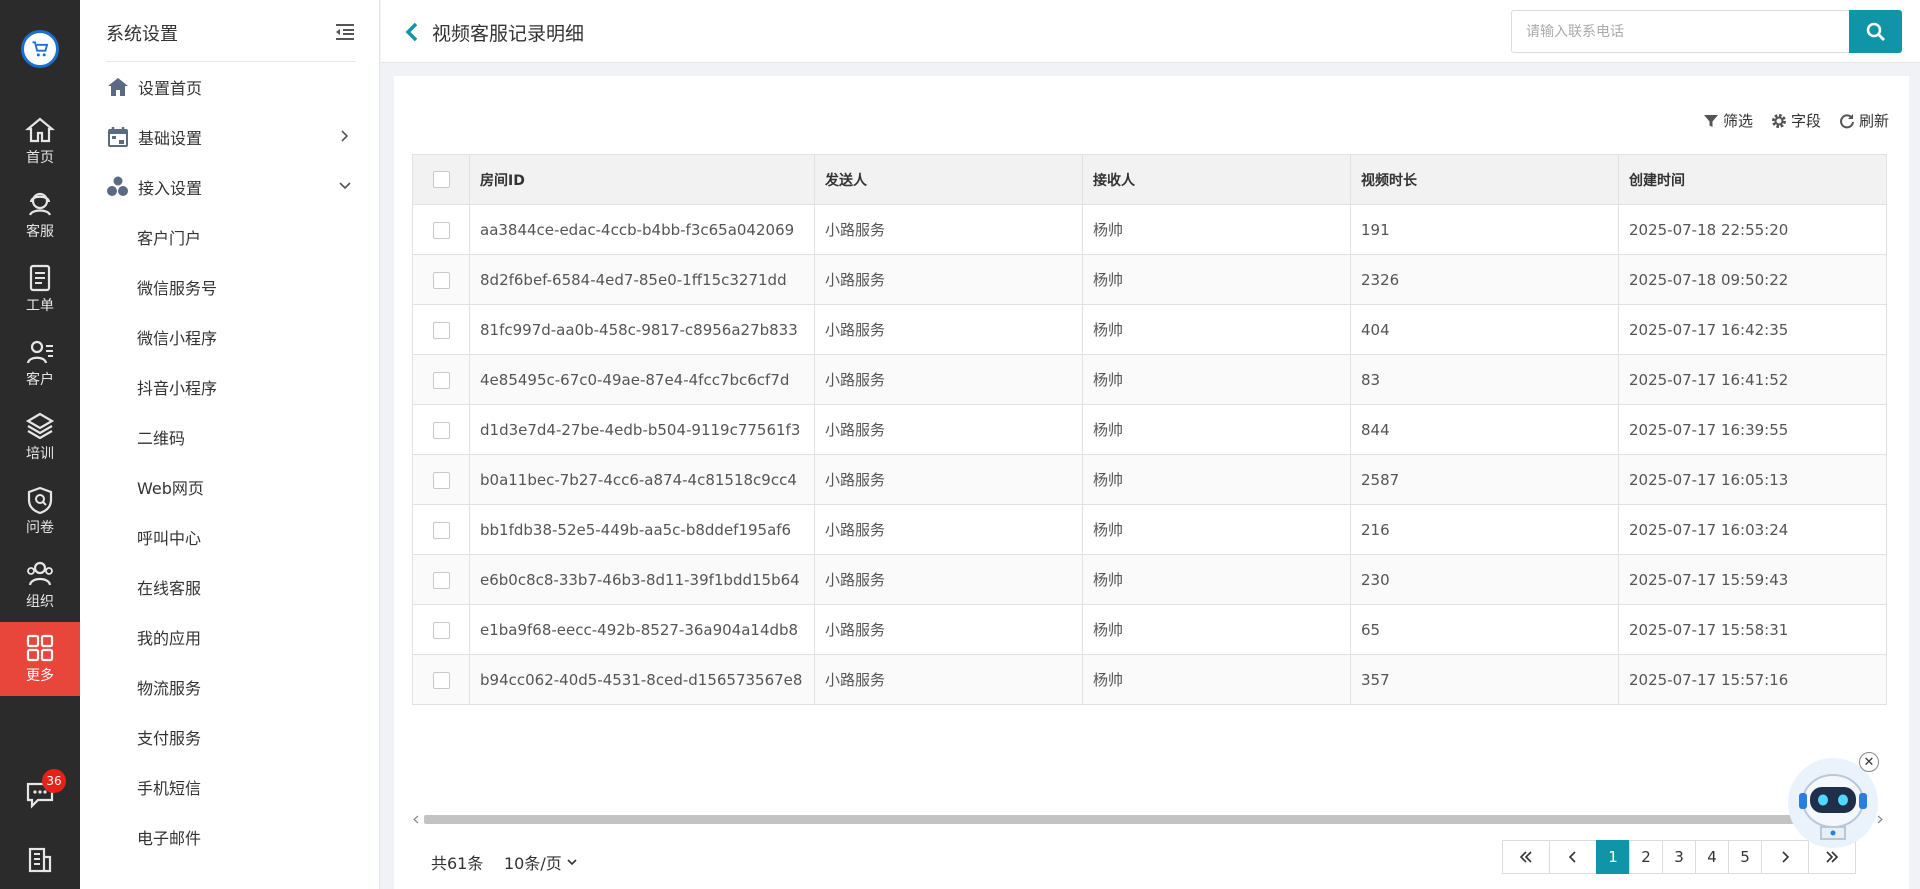  What do you see at coordinates (118, 137) in the screenshot?
I see `calendar-icon` at bounding box center [118, 137].